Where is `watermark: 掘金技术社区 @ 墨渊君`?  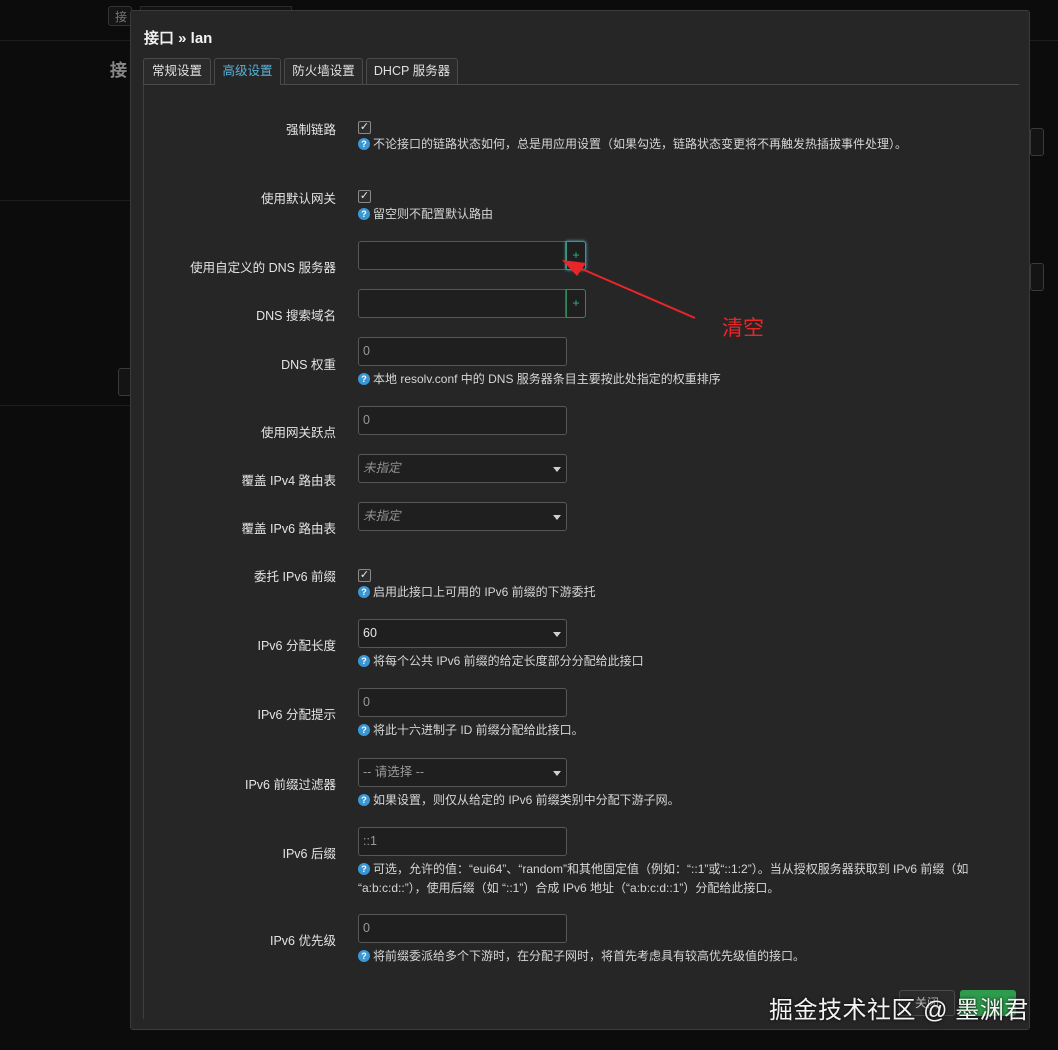 watermark: 掘金技术社区 @ 墨渊君 is located at coordinates (899, 1010).